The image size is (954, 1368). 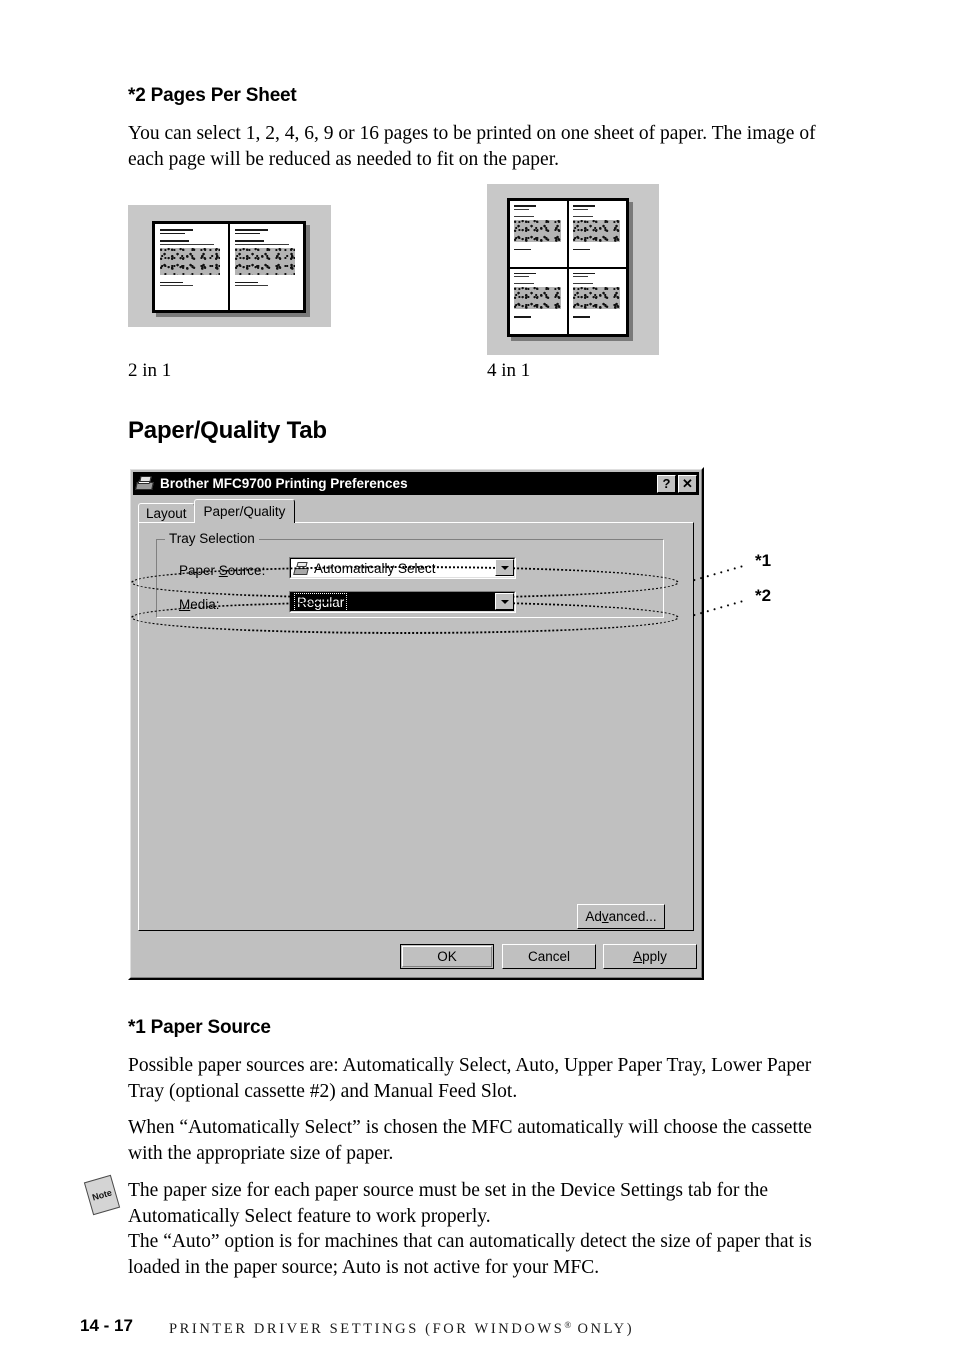 I want to click on preview-2-in-1-caption: 2 in 1, so click(x=150, y=370).